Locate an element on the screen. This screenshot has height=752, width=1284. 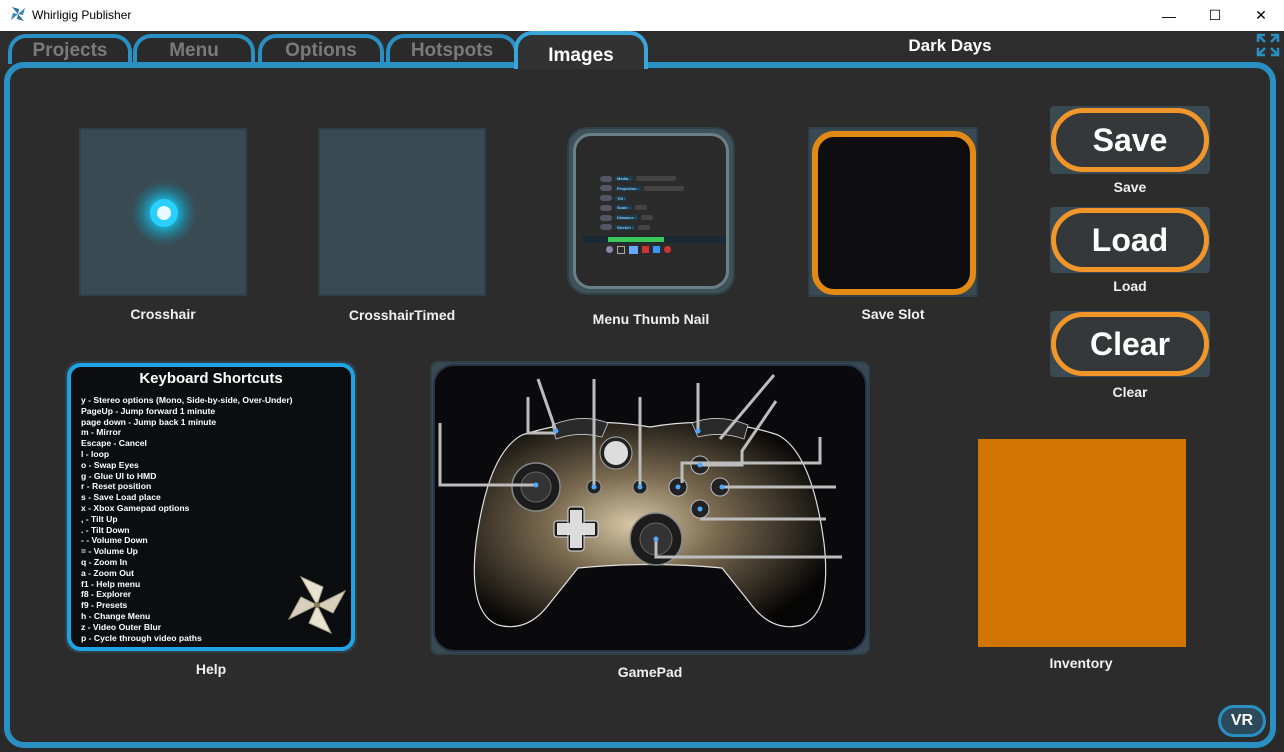
shortcut-line: - - Volume Down is located at coordinates (114, 540).